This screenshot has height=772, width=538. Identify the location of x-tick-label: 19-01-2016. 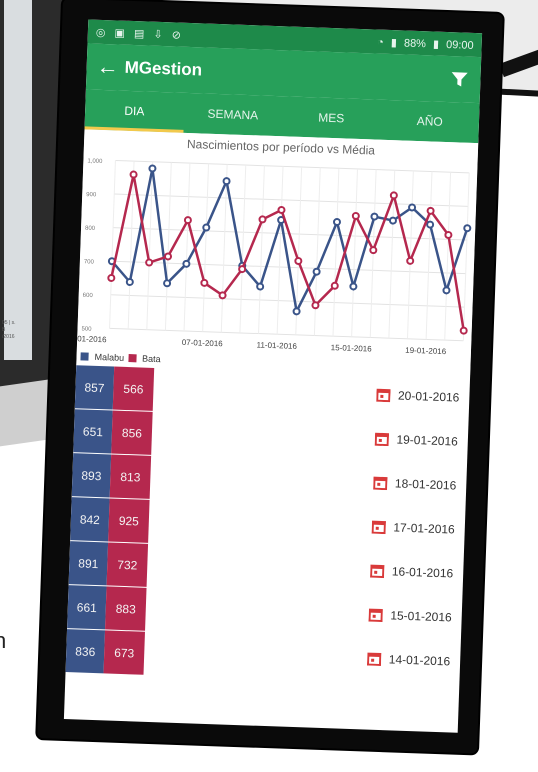
(426, 351).